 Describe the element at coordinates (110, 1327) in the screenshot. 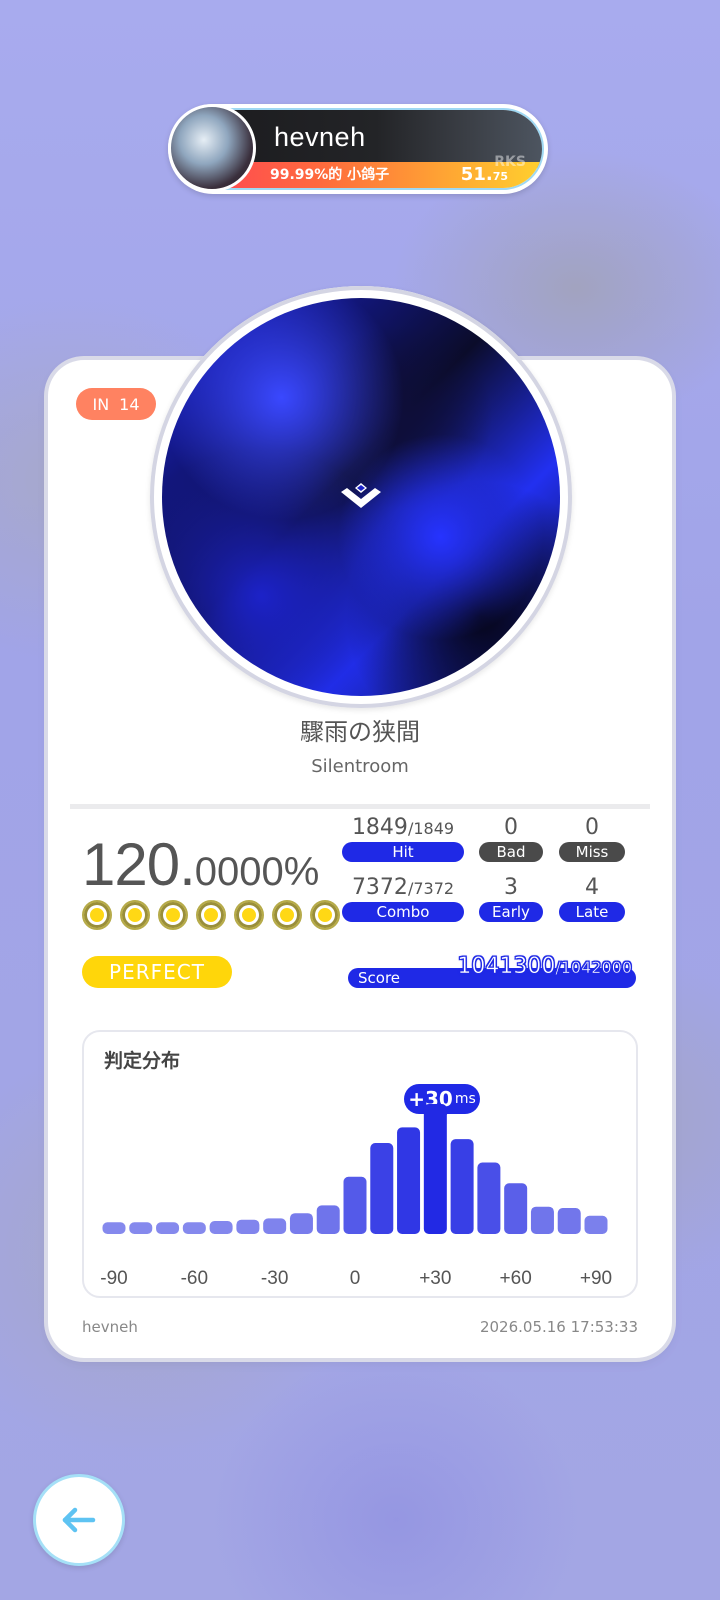

I see `footer-player-name: hevneh` at that location.